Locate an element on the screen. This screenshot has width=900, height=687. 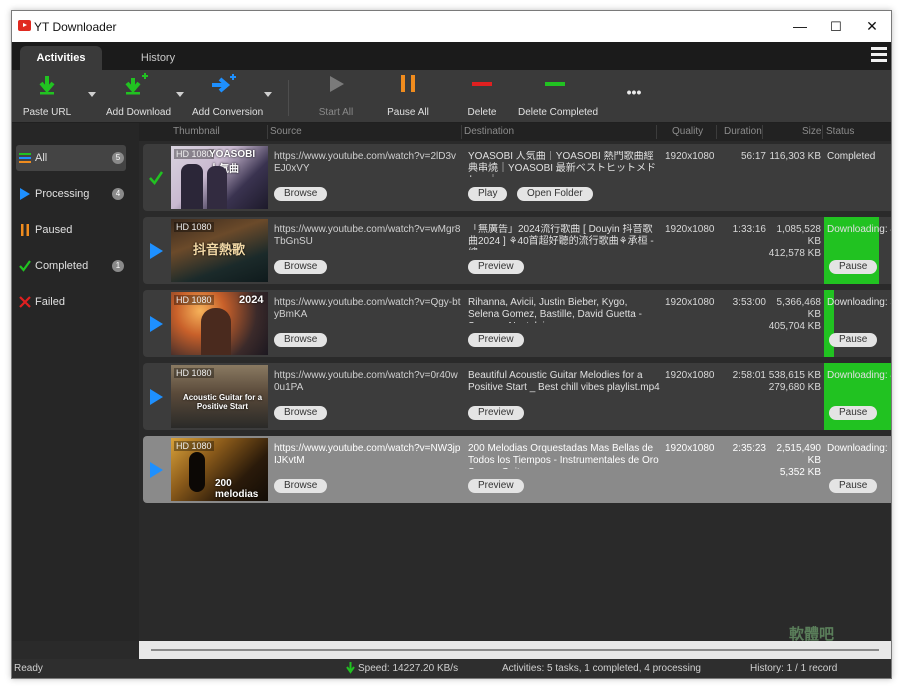
speed-text: Speed: 14227.20 KB/s is located at coordinates (408, 668).